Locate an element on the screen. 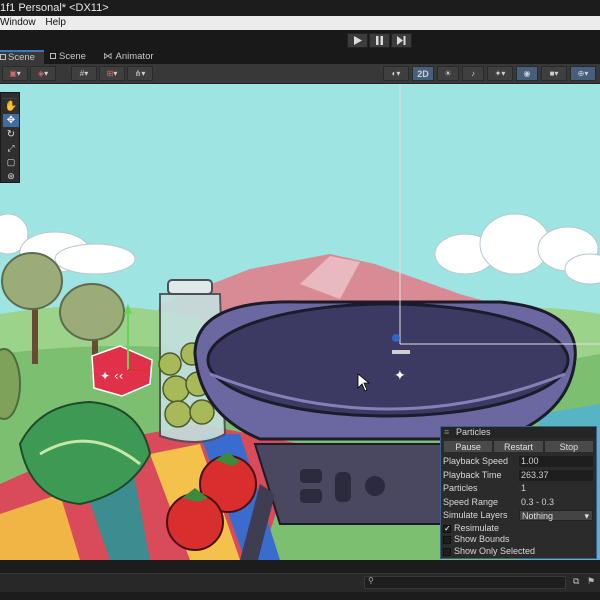  rotate-tool-button: ↻ is located at coordinates (11, 134).